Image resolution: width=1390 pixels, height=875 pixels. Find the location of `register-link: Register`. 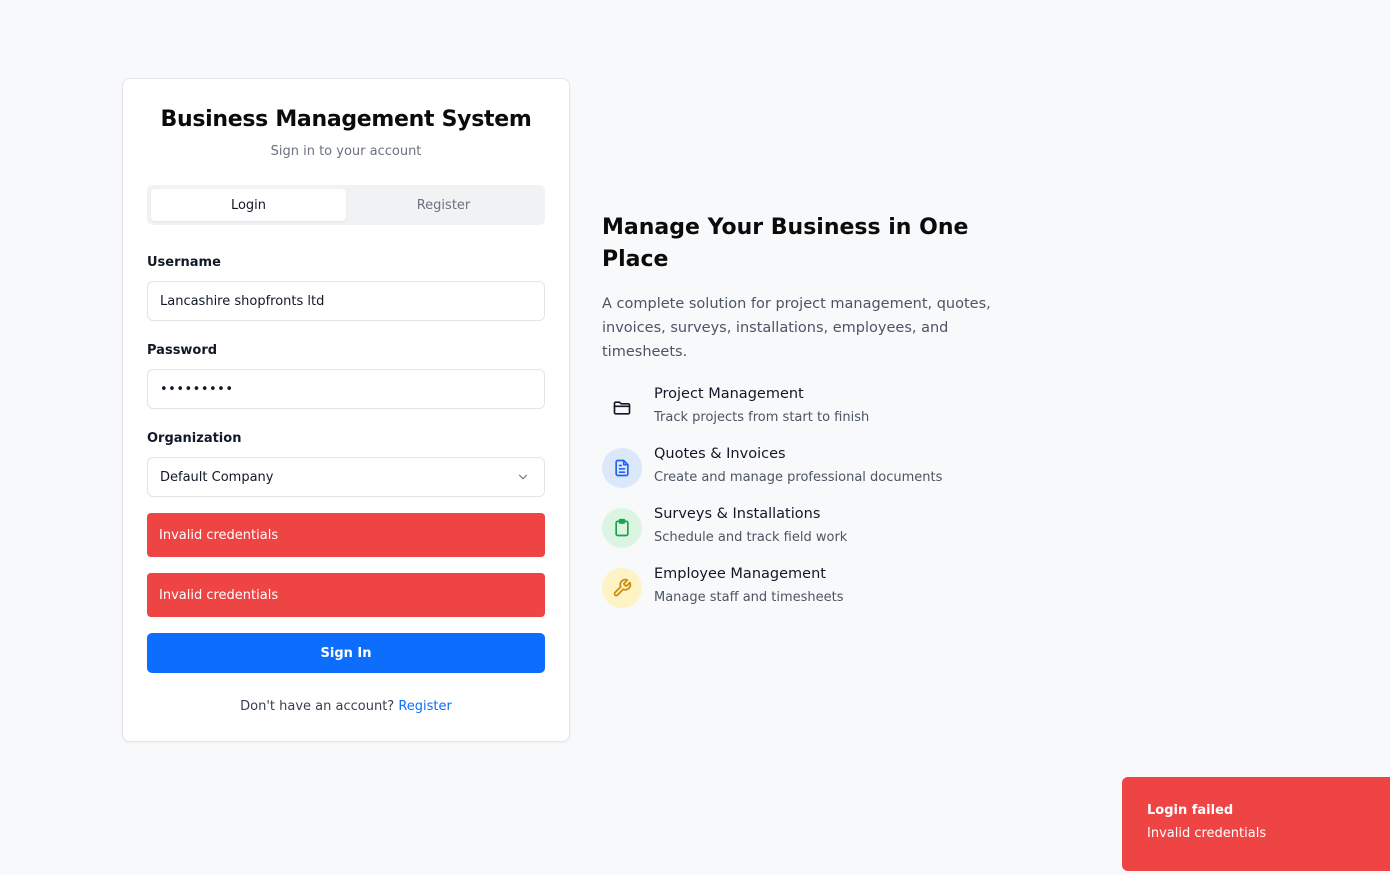

register-link: Register is located at coordinates (425, 706).